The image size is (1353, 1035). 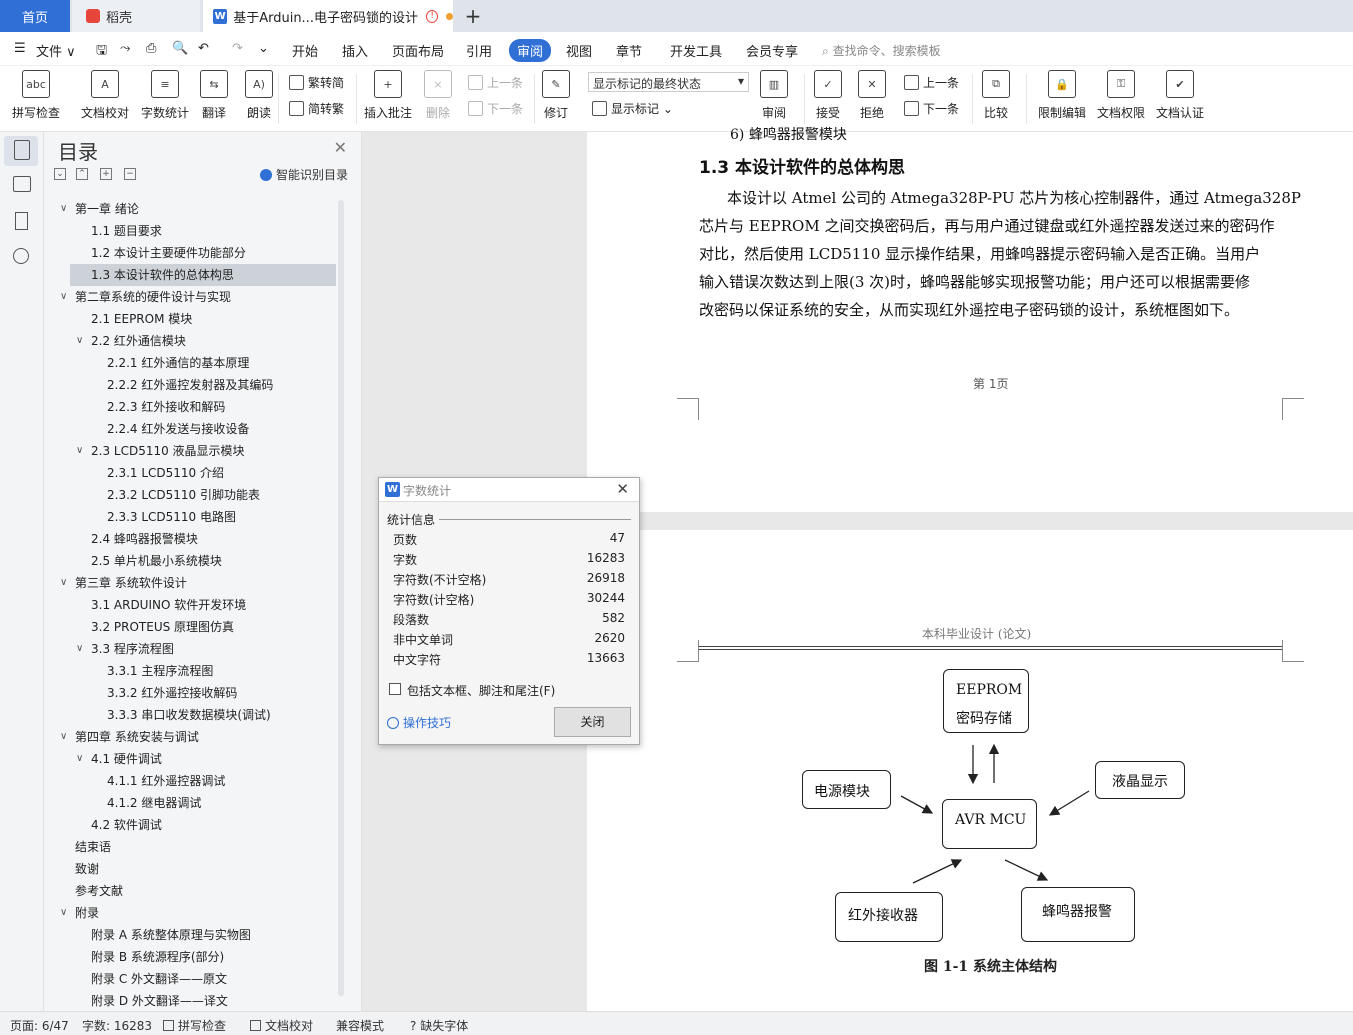 What do you see at coordinates (35, 16) in the screenshot?
I see `tab-home: 首页` at bounding box center [35, 16].